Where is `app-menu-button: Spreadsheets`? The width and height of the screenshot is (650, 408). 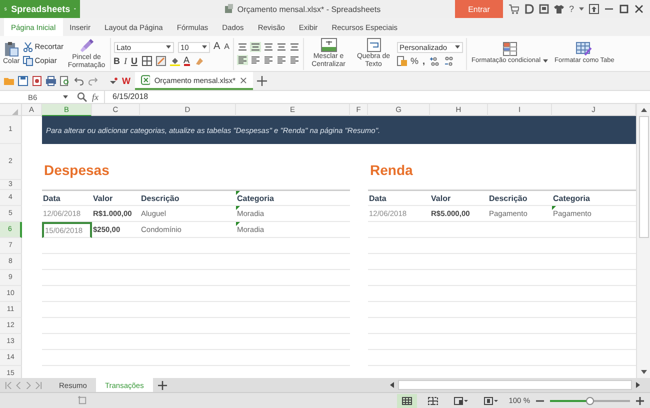 app-menu-button: Spreadsheets is located at coordinates (40, 9).